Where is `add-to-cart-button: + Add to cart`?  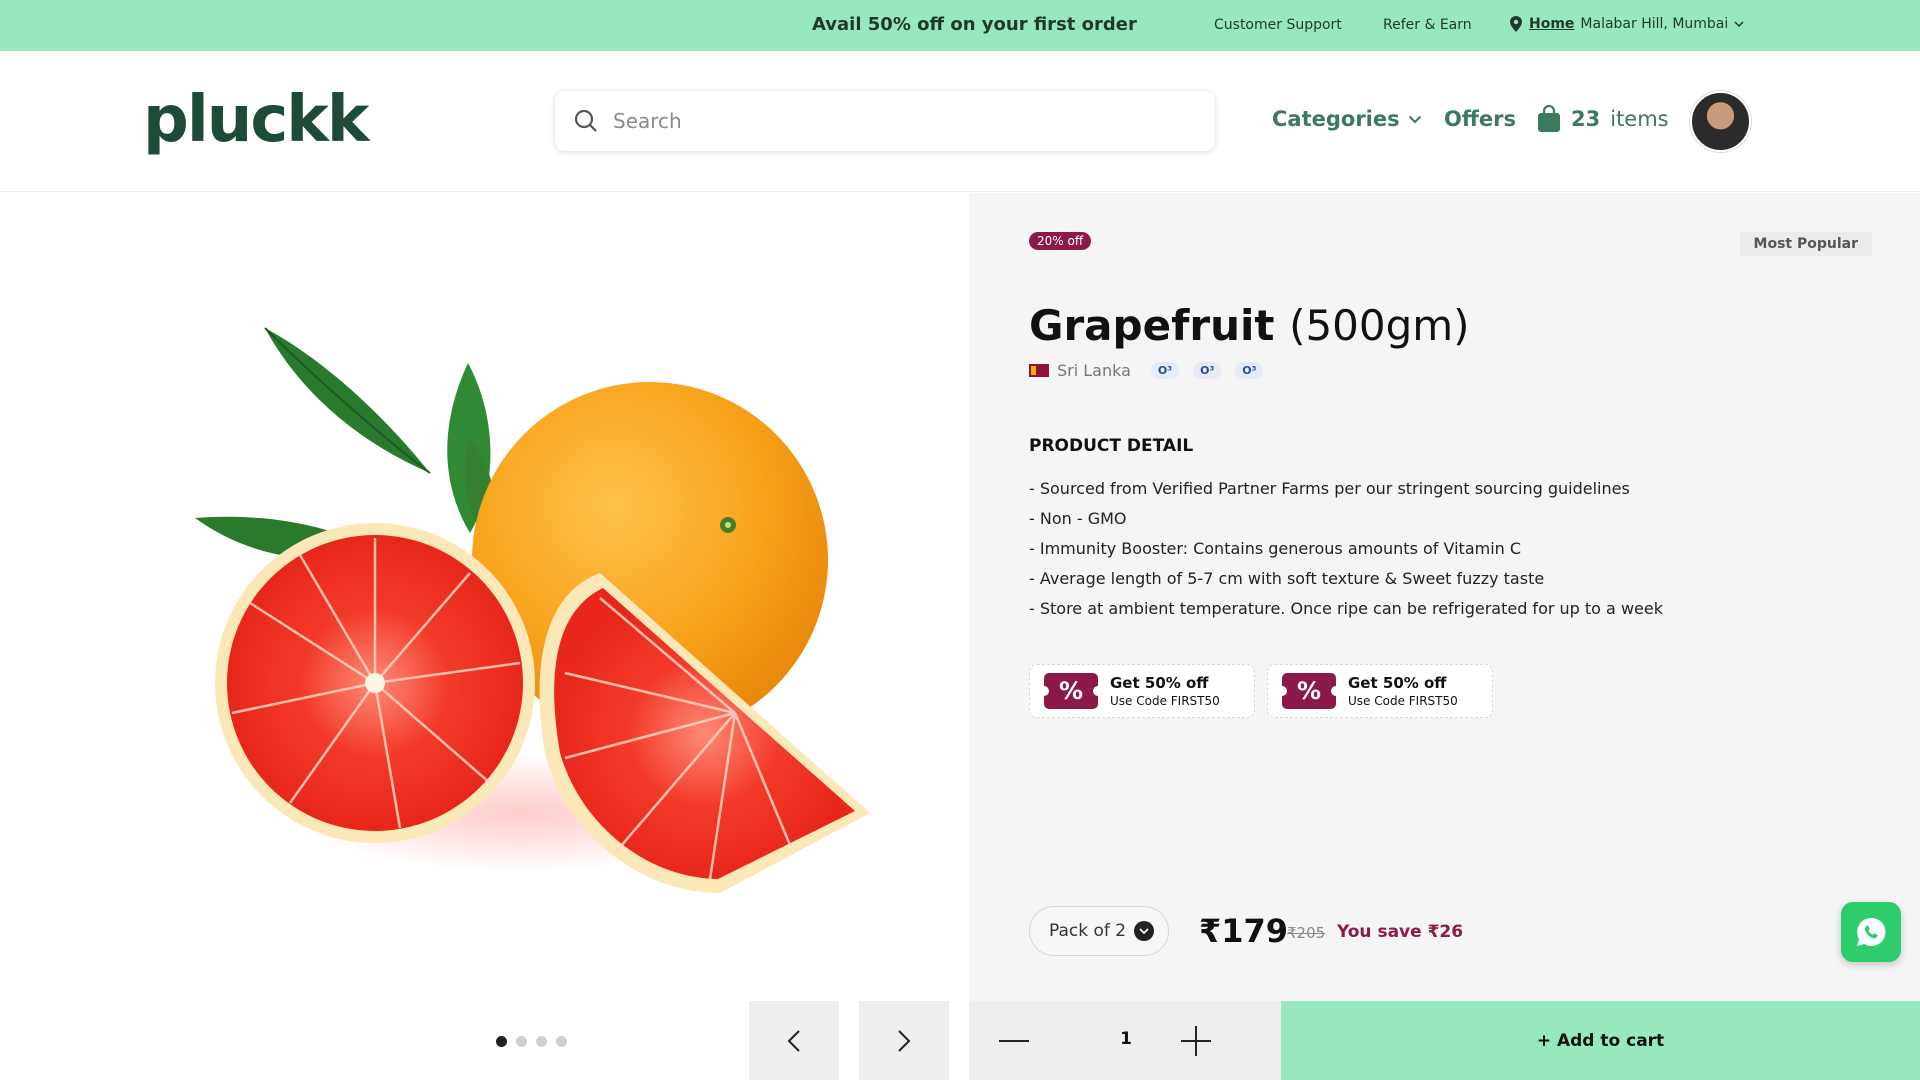
add-to-cart-button: + Add to cart is located at coordinates (1600, 1040).